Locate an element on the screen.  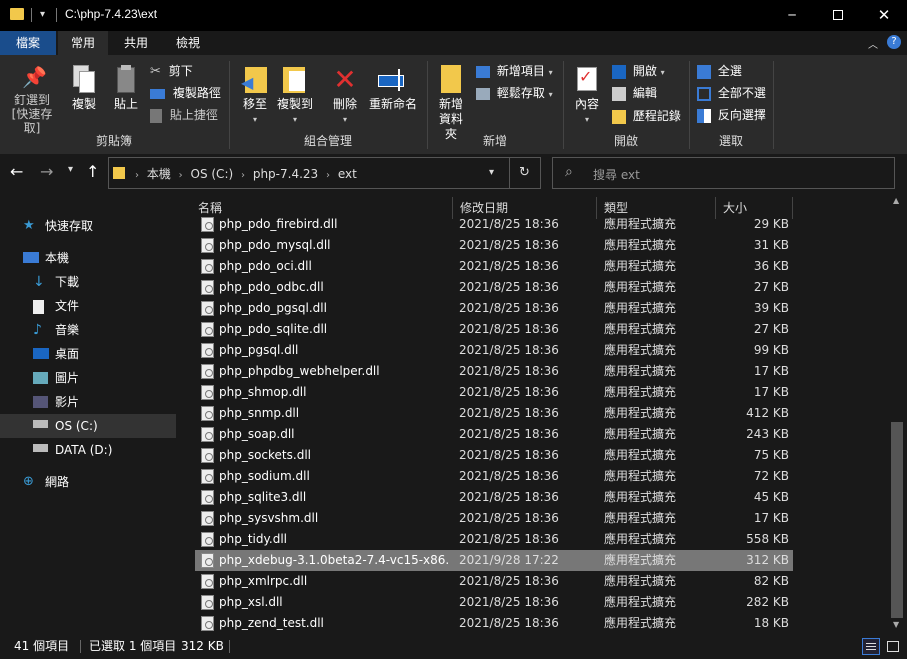
group-label-new: 新增 is located at coordinates (494, 141).